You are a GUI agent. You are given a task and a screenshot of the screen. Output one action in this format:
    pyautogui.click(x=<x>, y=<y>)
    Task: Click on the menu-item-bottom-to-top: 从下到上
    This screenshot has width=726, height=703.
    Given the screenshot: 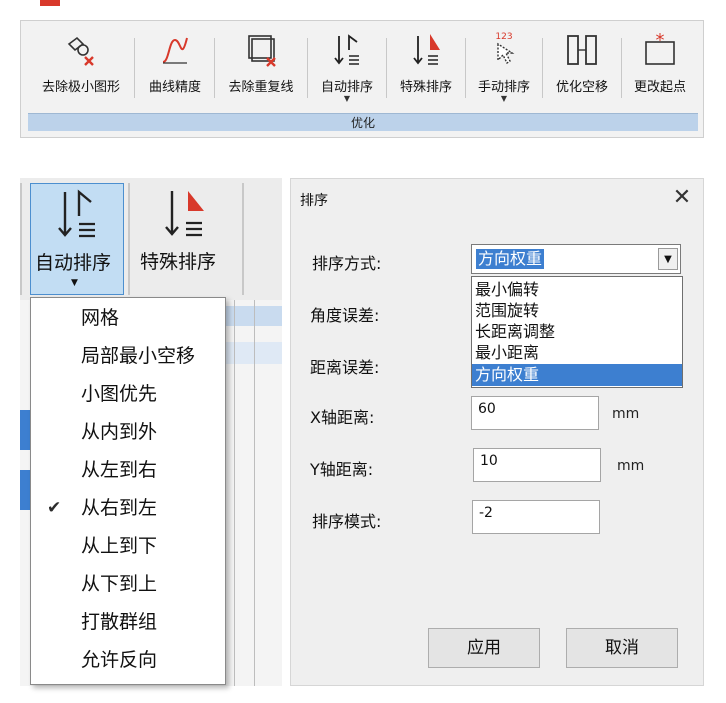 What is the action you would take?
    pyautogui.click(x=128, y=584)
    